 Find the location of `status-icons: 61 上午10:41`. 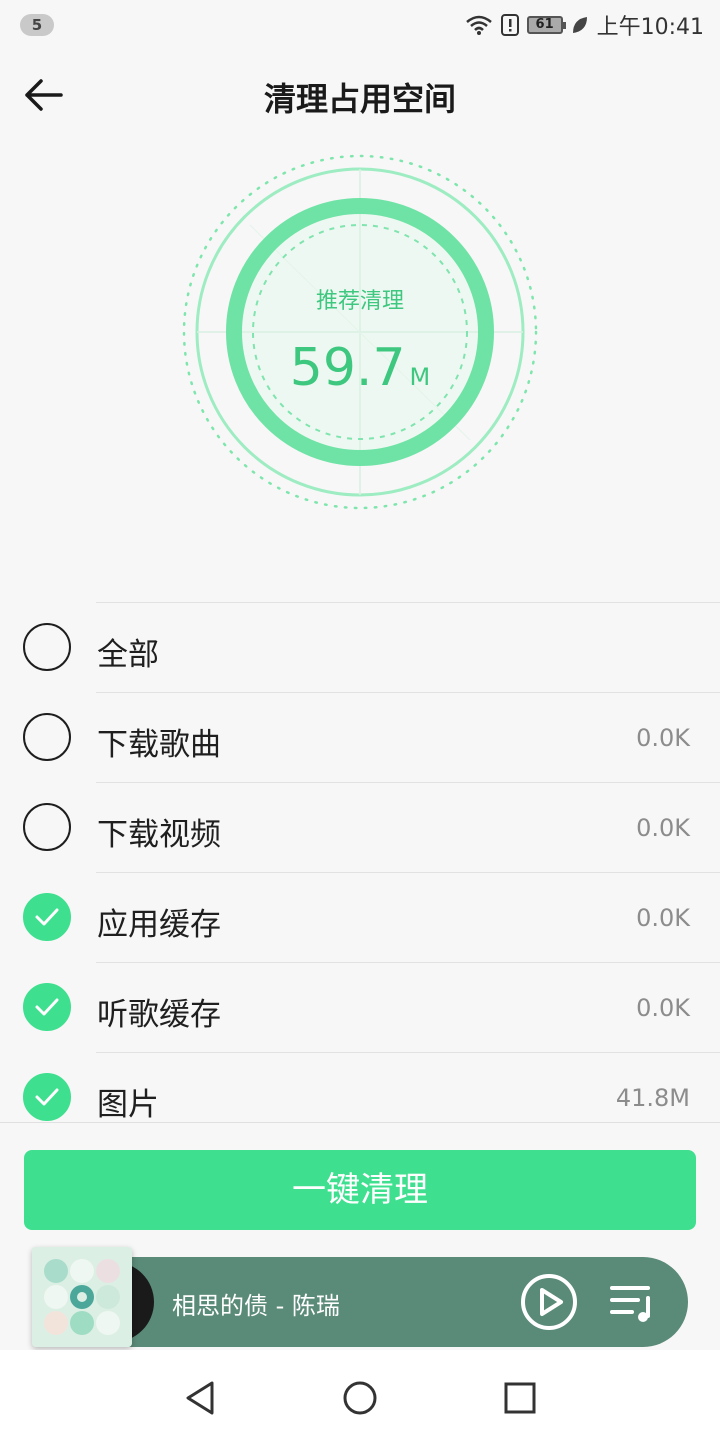

status-icons: 61 上午10:41 is located at coordinates (584, 25).